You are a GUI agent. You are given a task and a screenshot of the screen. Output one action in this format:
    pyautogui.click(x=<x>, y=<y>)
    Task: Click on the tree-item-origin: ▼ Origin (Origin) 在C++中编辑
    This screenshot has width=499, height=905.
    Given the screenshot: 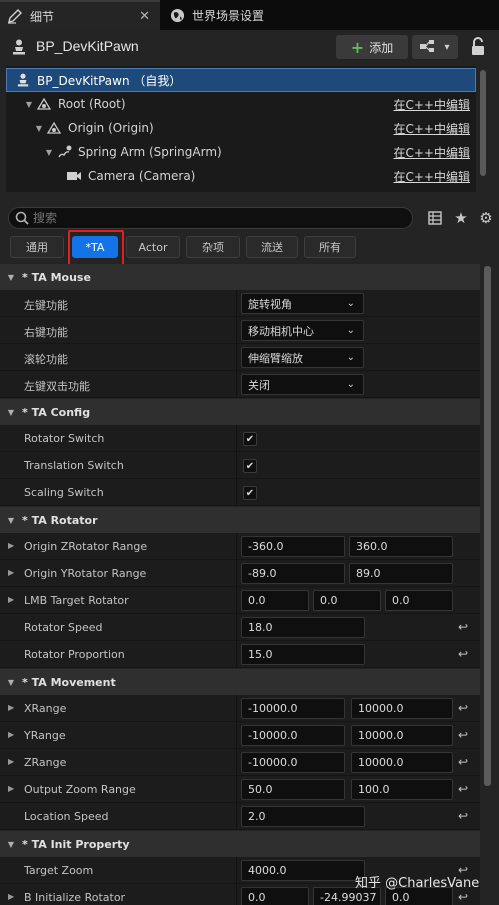 What is the action you would take?
    pyautogui.click(x=241, y=128)
    